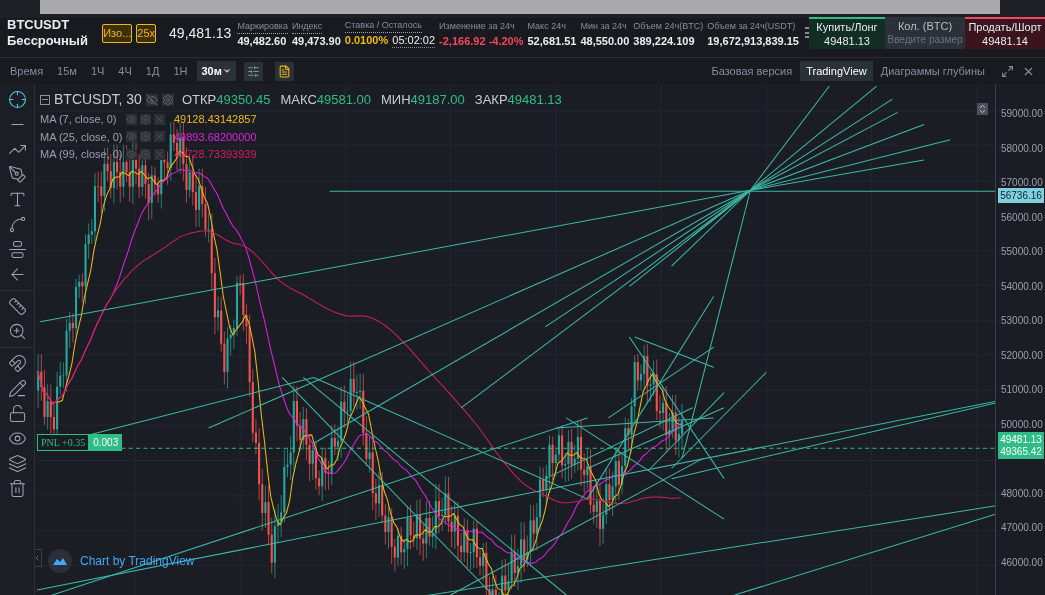 The width and height of the screenshot is (1045, 595). Describe the element at coordinates (106, 442) in the screenshot. I see `position-size: 0.003` at that location.